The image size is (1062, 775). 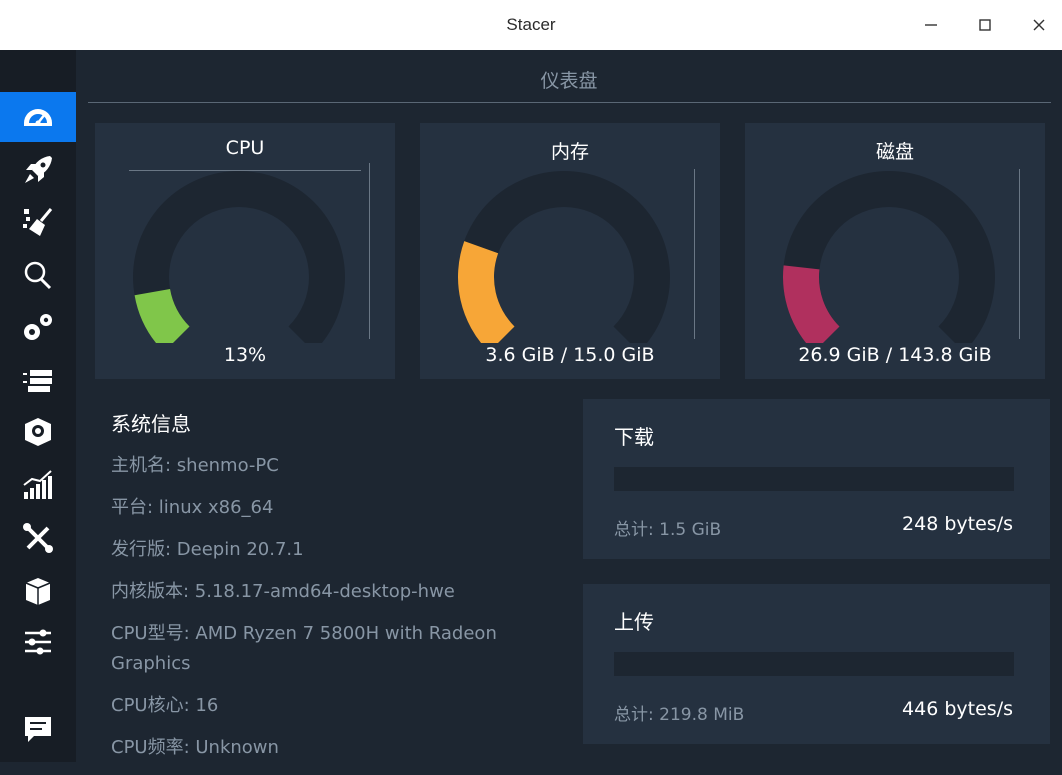 I want to click on sidebar-item-settings, so click(x=38, y=642).